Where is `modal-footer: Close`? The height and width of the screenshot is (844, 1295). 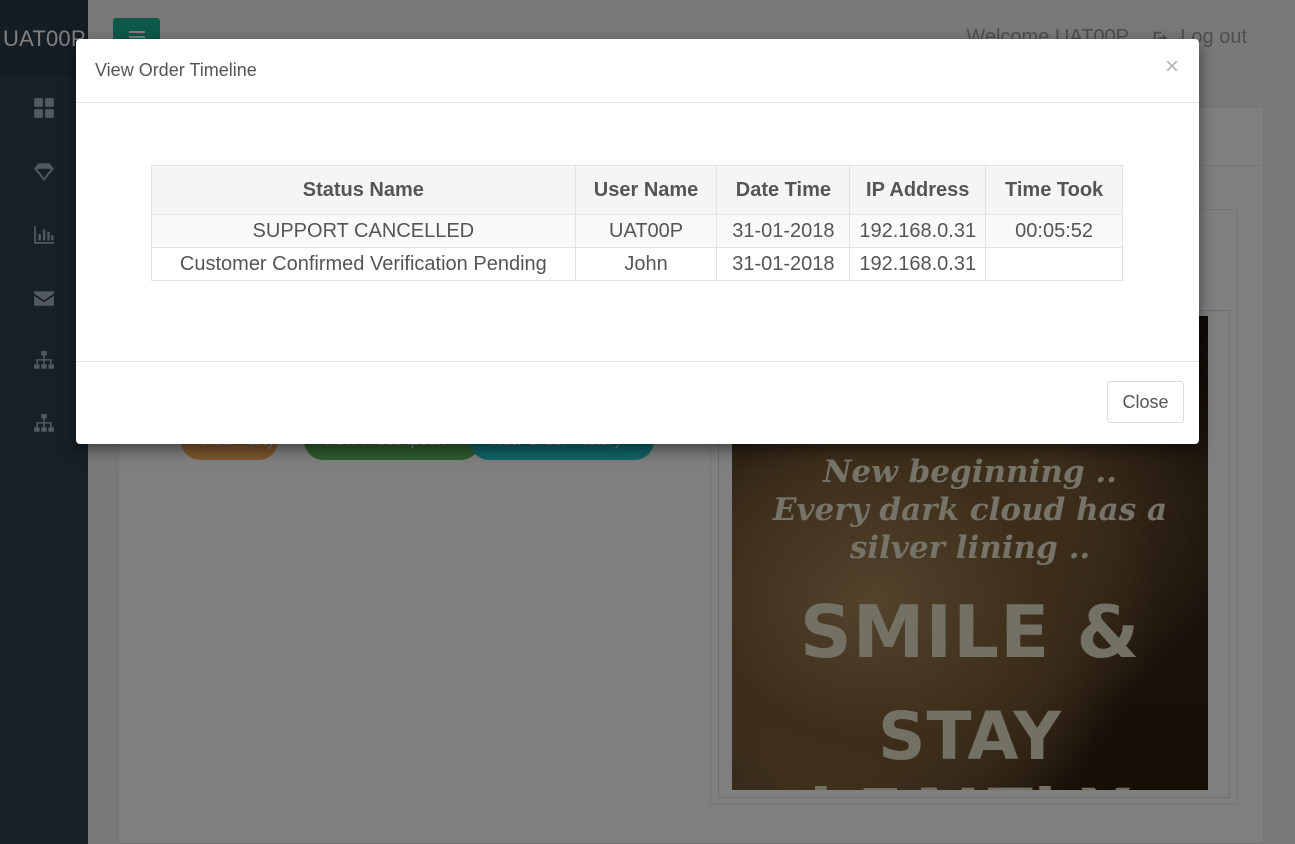
modal-footer: Close is located at coordinates (637, 402).